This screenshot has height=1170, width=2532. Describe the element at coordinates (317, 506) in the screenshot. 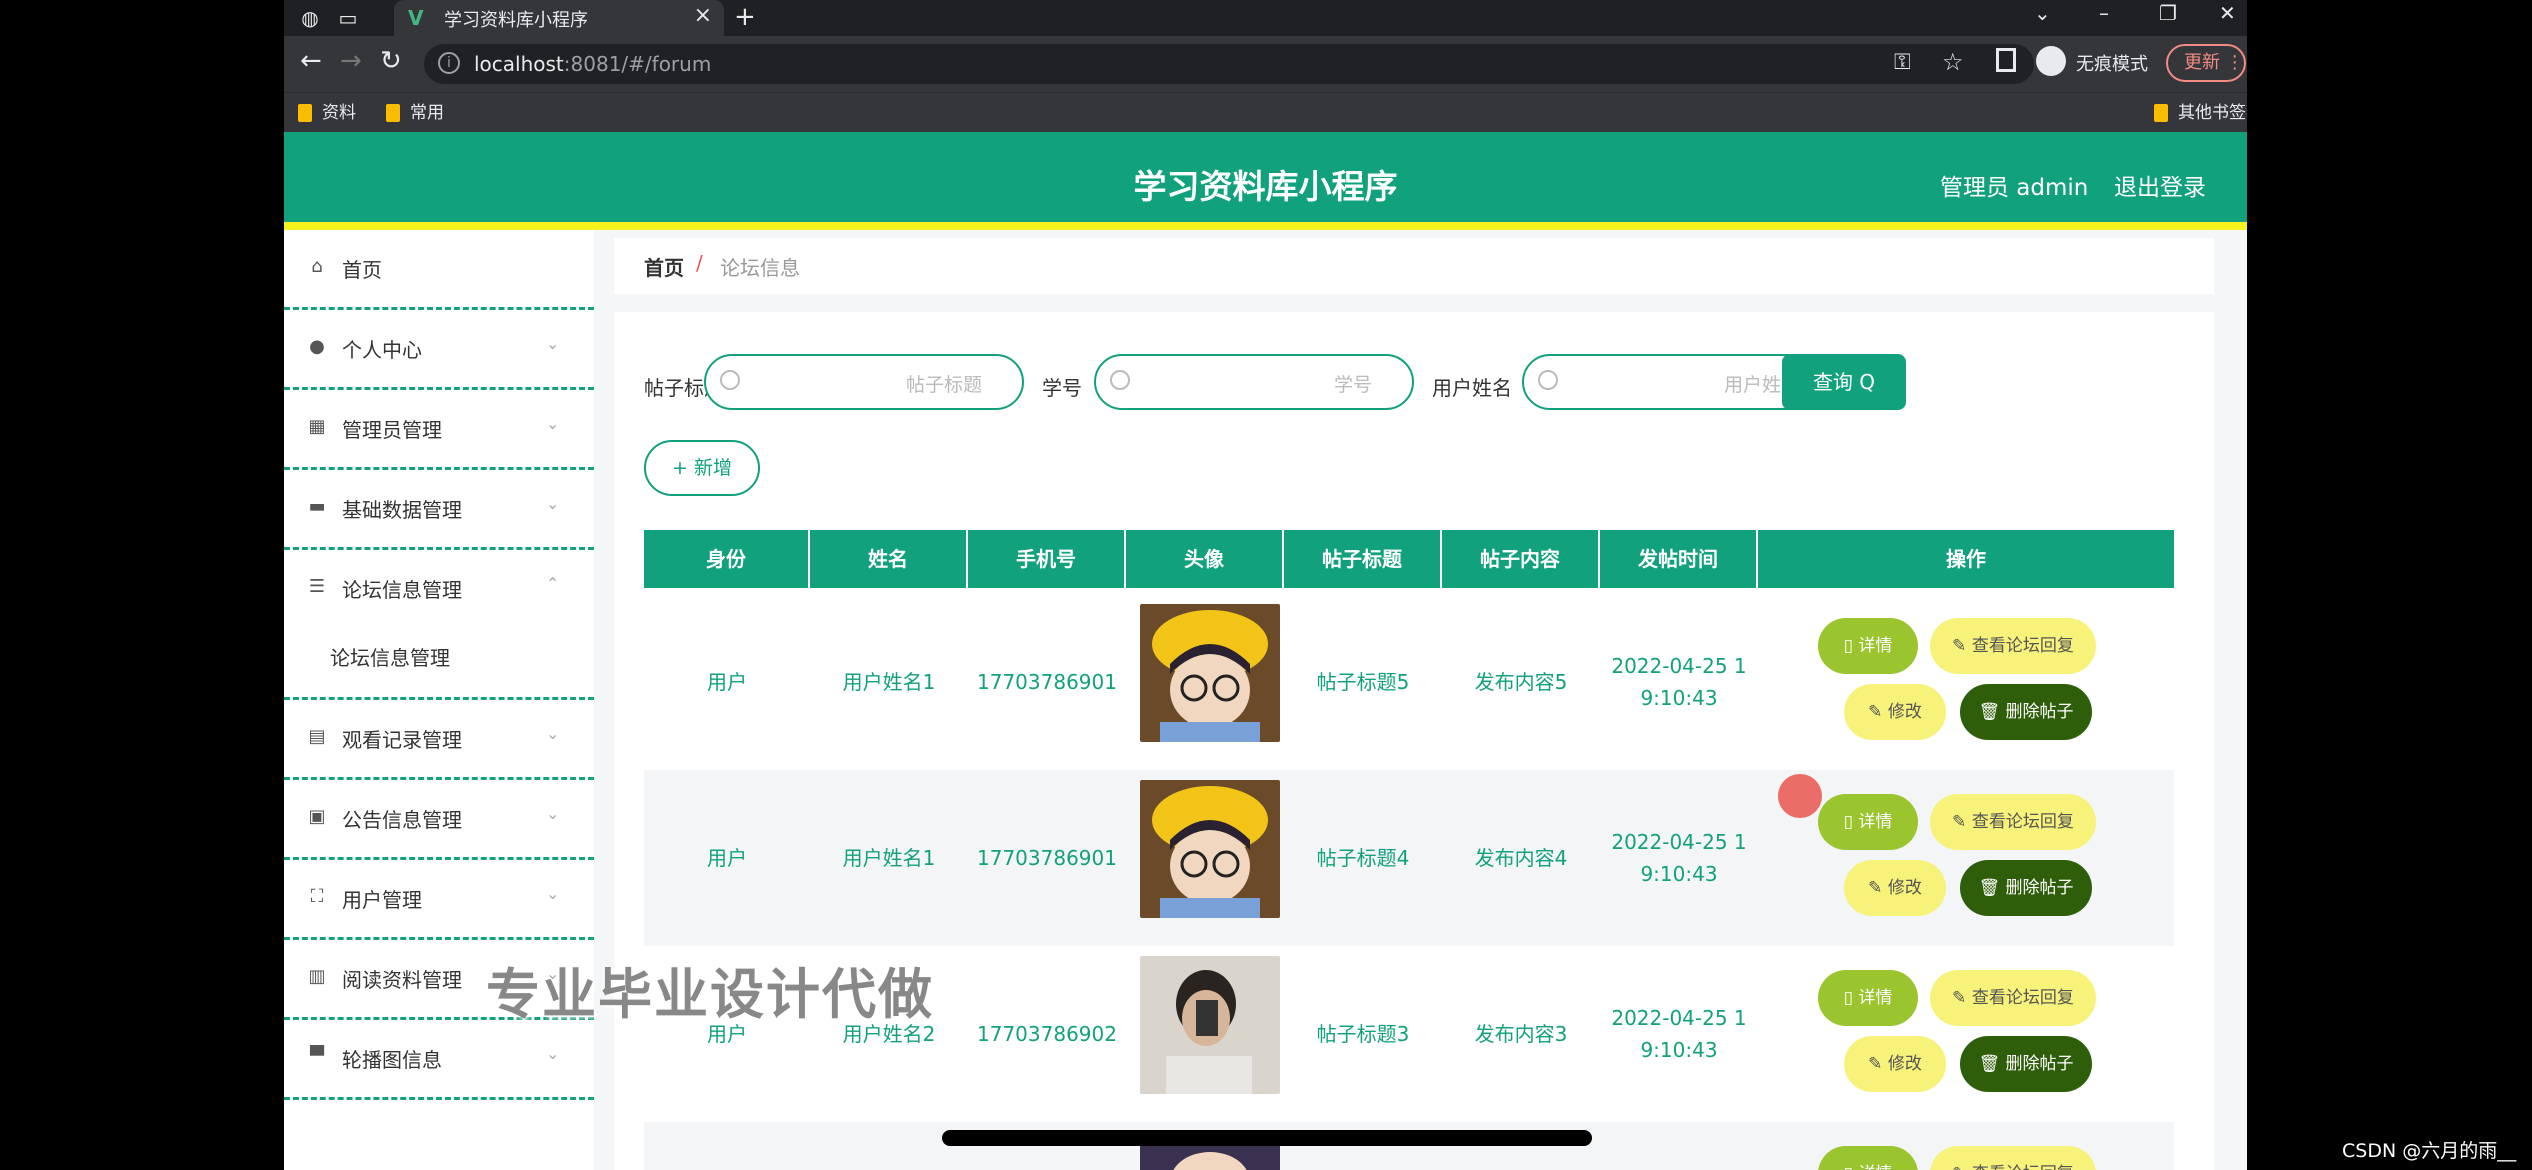

I see `chat-icon: ▬` at that location.